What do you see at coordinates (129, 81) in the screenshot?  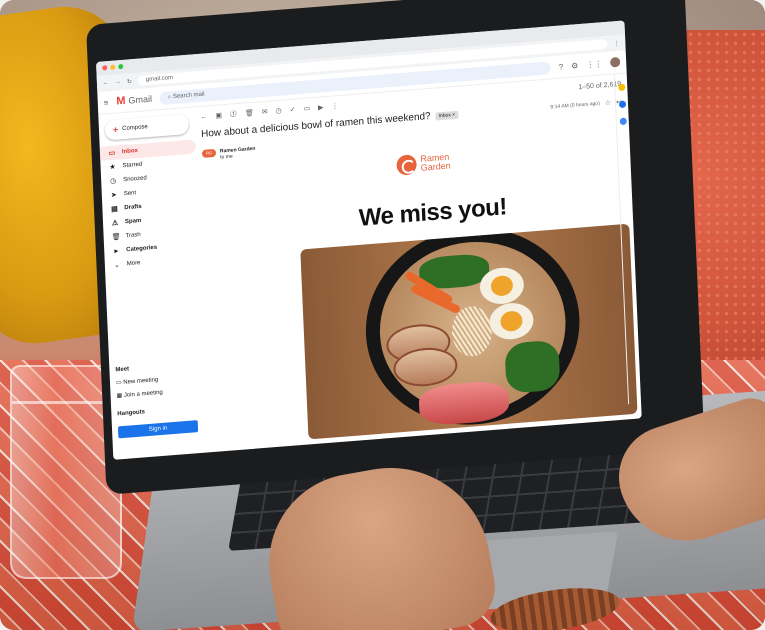 I see `reload-icon: ↻` at bounding box center [129, 81].